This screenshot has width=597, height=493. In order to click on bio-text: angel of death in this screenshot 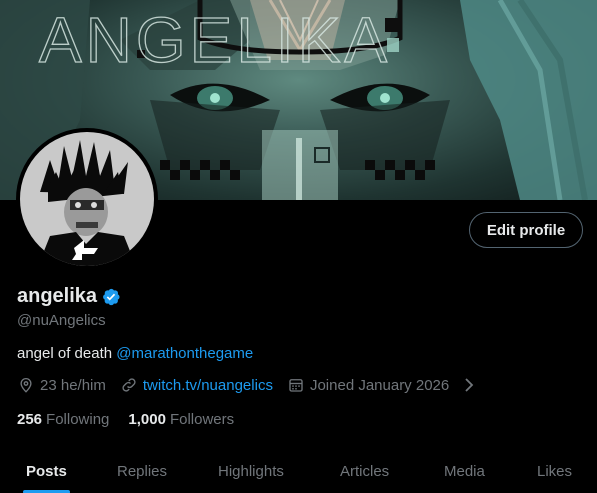, I will do `click(67, 353)`.